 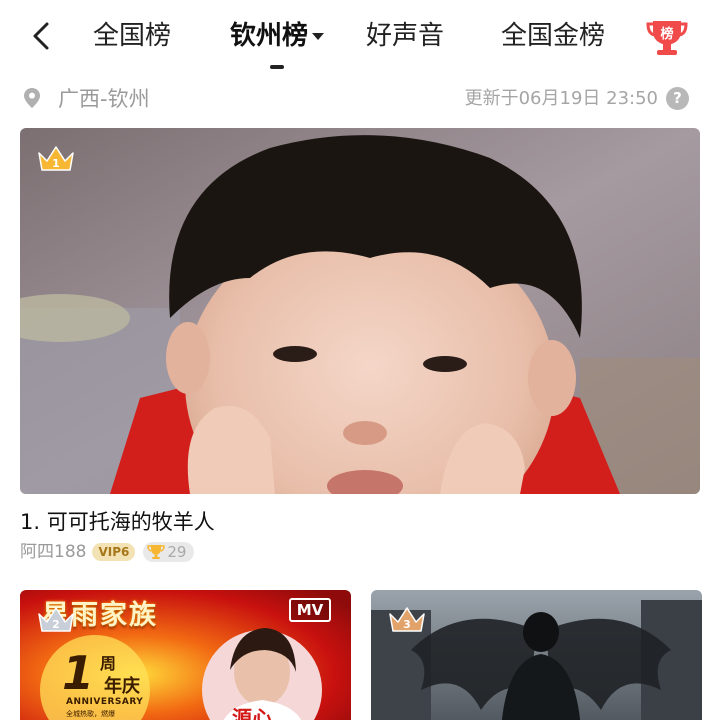 I want to click on anniversary-qing: 年庆, so click(x=122, y=686).